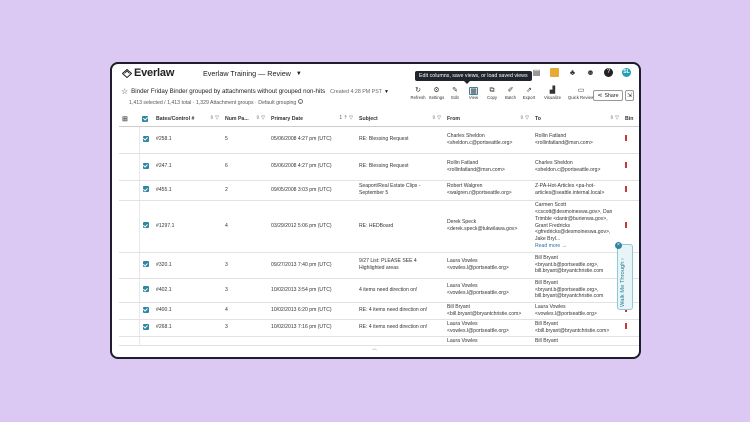 This screenshot has height=422, width=750. What do you see at coordinates (529, 97) in the screenshot?
I see `export-label: Export` at bounding box center [529, 97].